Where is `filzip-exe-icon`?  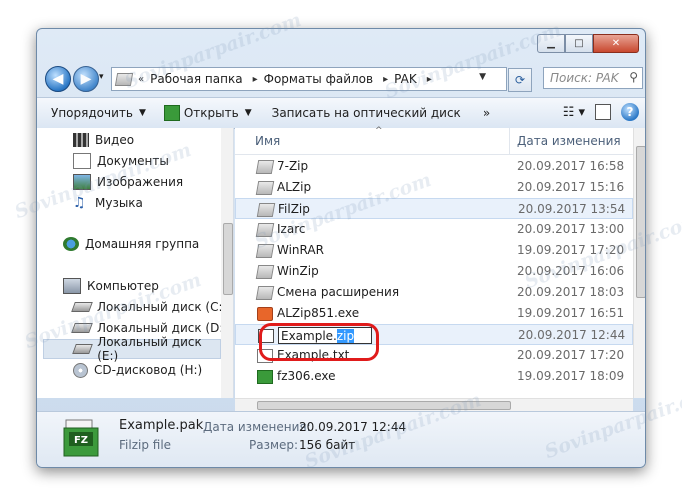
filzip-exe-icon is located at coordinates (265, 377).